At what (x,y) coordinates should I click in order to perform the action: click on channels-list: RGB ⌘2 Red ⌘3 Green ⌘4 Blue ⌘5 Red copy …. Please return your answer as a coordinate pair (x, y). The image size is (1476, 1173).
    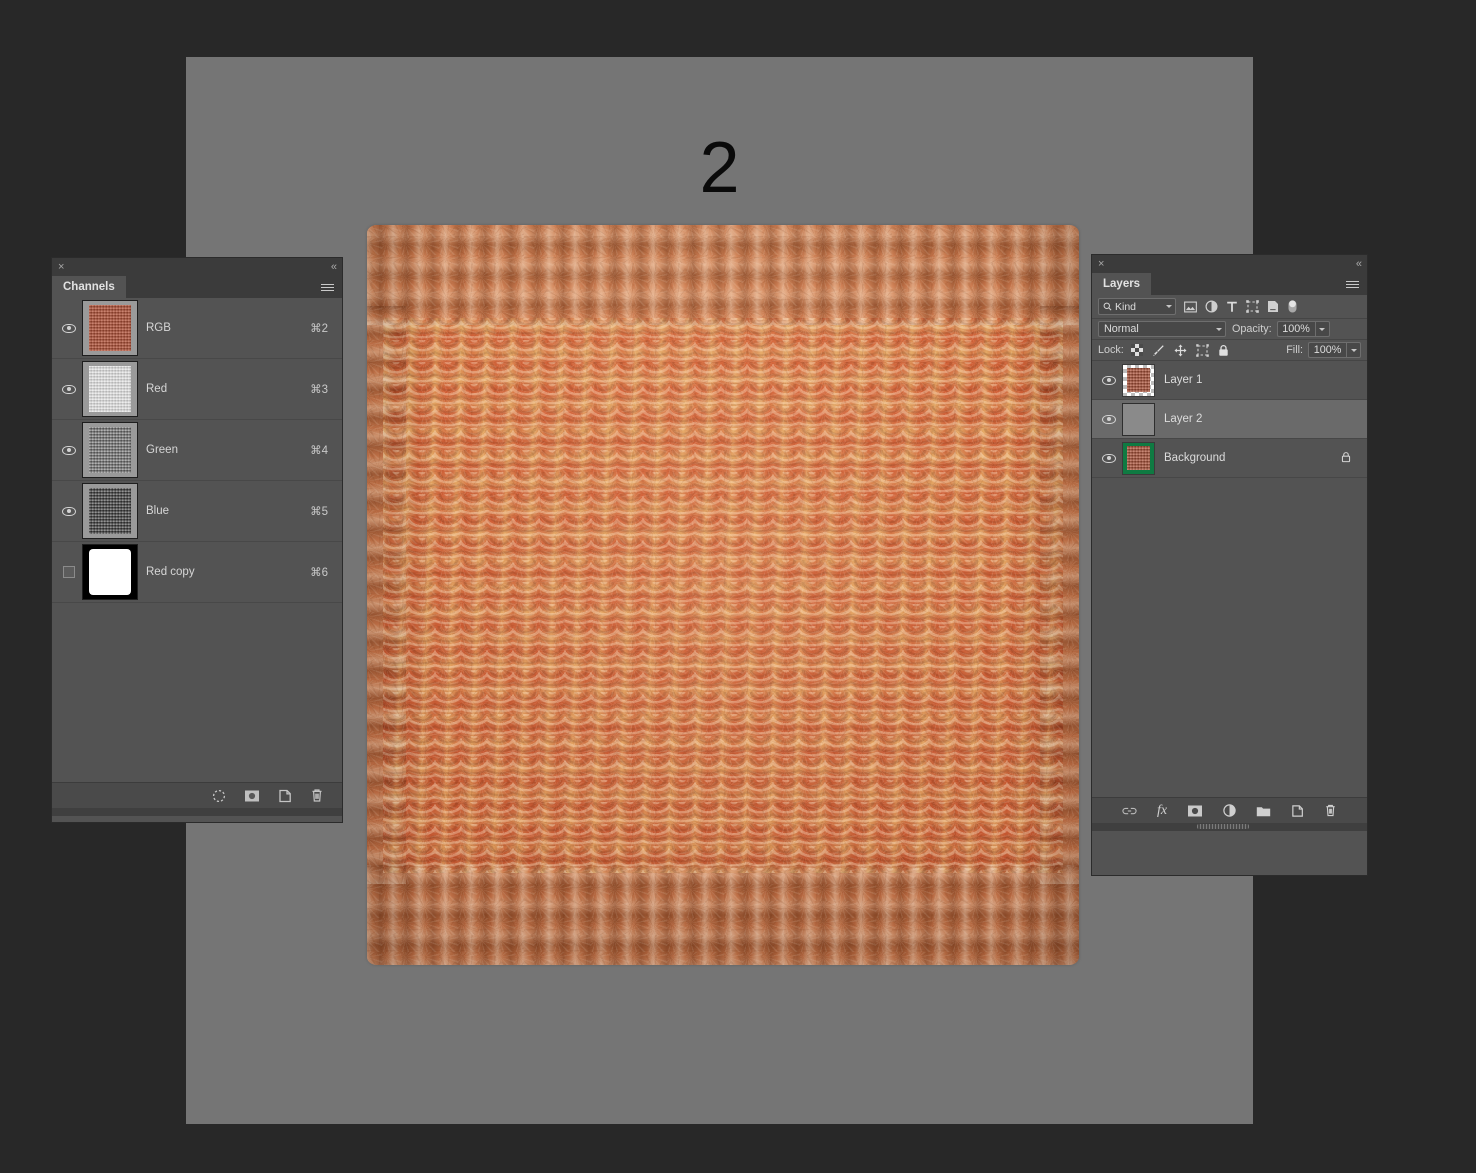
    Looking at the image, I should click on (197, 540).